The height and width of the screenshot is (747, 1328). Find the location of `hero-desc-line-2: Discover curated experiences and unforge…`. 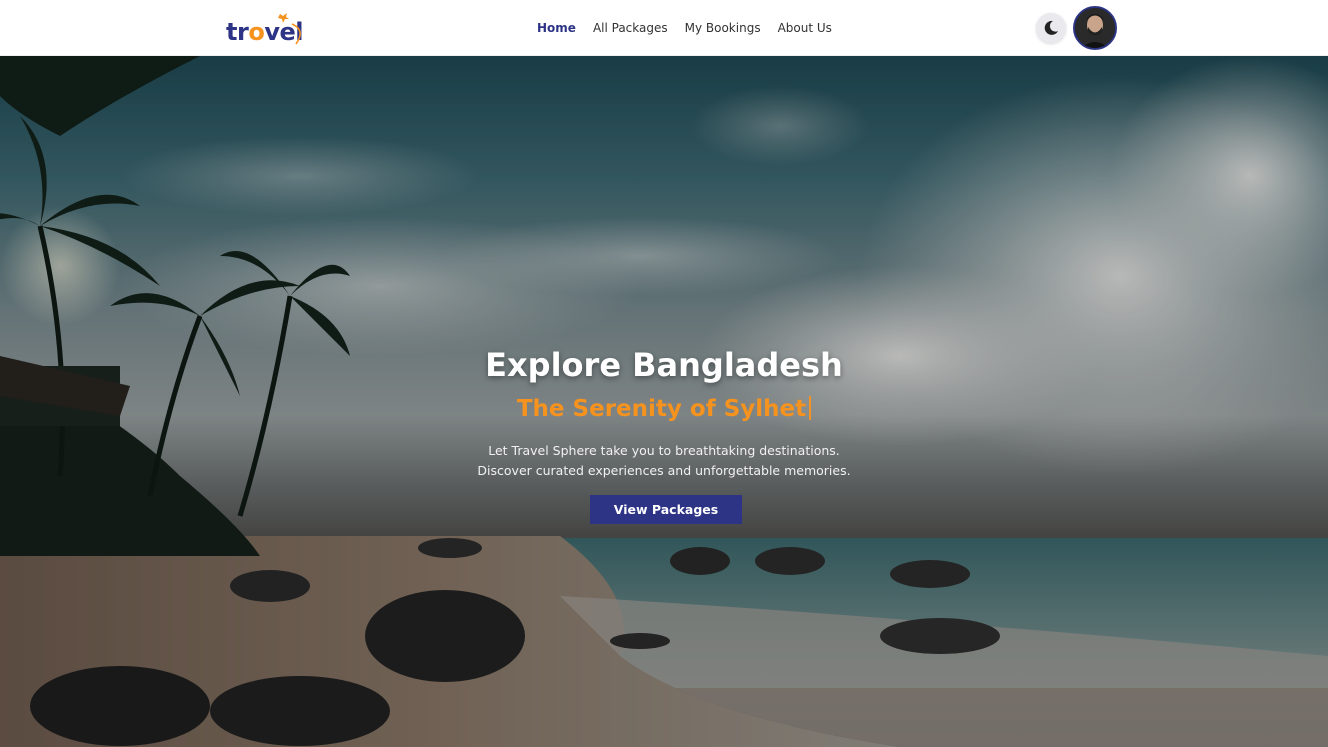

hero-desc-line-2: Discover curated experiences and unforge… is located at coordinates (664, 470).